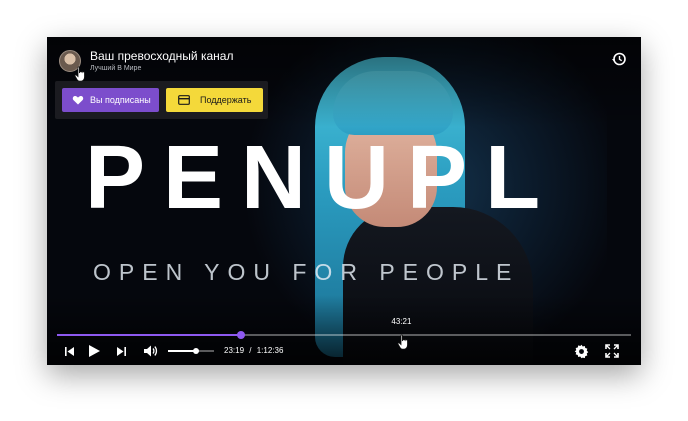  What do you see at coordinates (270, 350) in the screenshot?
I see `duration: 1:12:36` at bounding box center [270, 350].